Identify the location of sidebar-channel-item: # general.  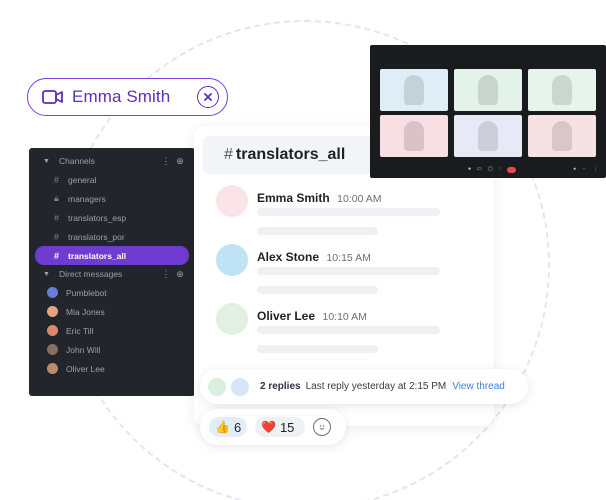
(112, 179).